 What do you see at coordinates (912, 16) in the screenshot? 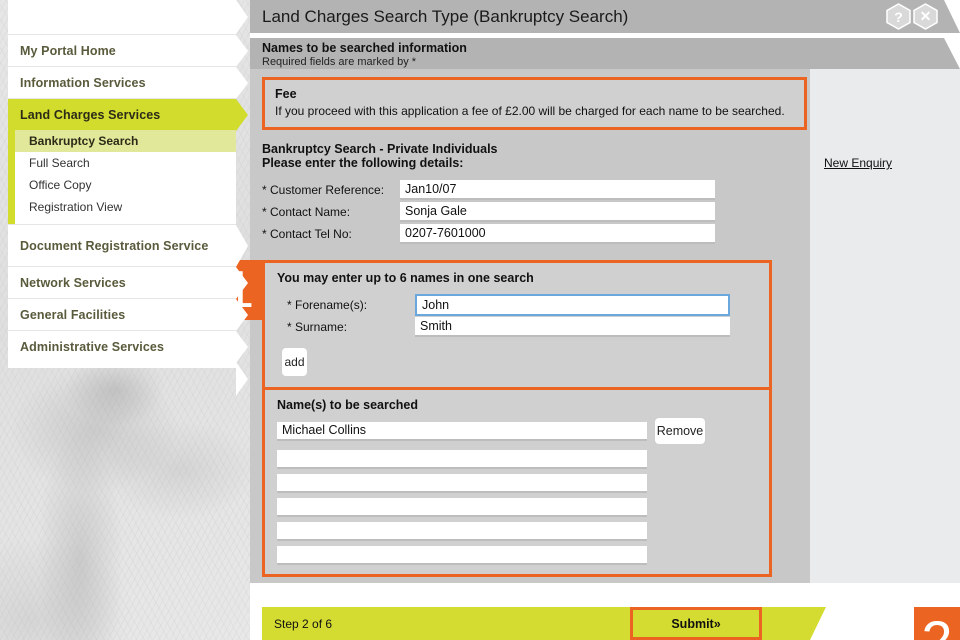
I see `titlebar-icons: ? ✕` at bounding box center [912, 16].